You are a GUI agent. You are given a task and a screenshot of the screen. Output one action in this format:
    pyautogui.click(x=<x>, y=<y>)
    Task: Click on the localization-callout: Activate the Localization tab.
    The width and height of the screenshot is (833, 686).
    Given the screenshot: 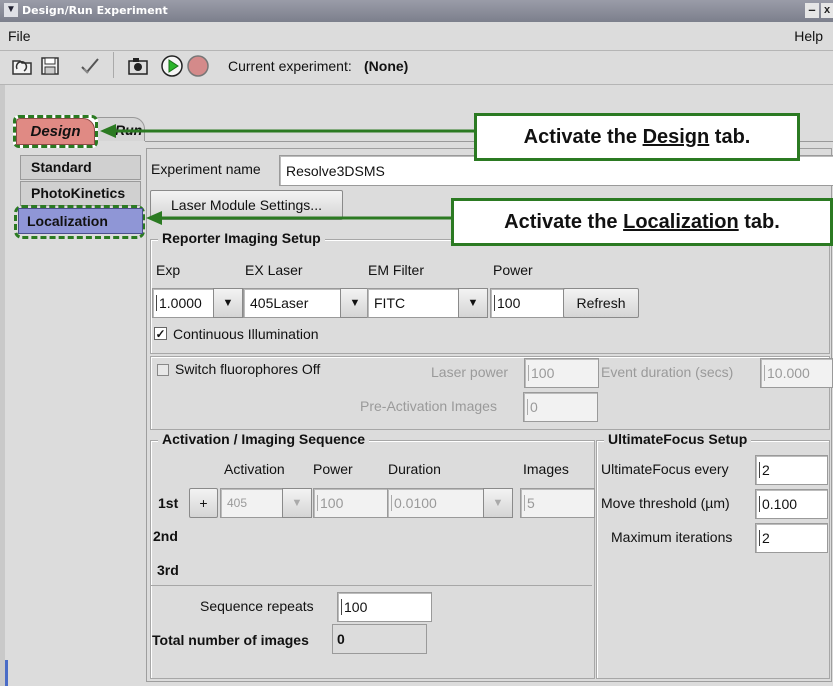 What is the action you would take?
    pyautogui.click(x=642, y=222)
    